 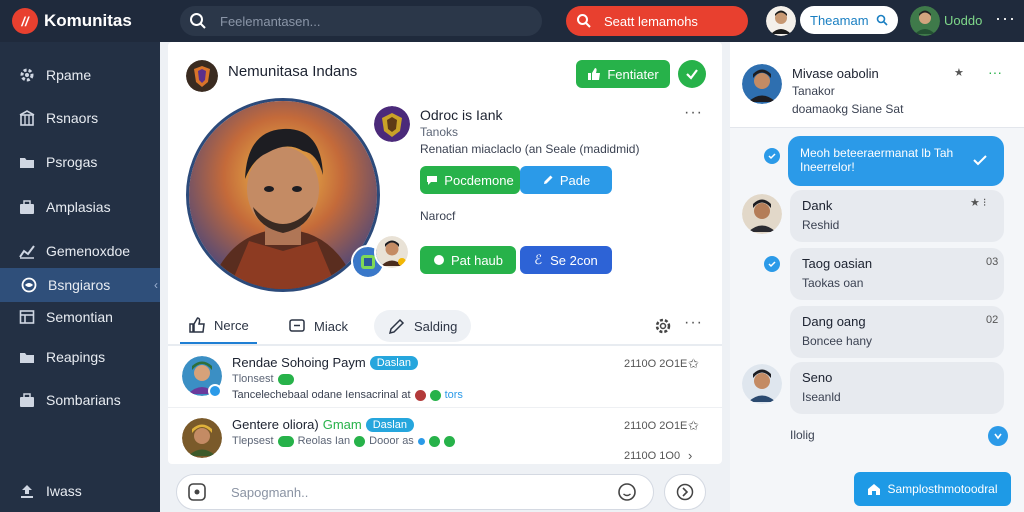 What do you see at coordinates (896, 161) in the screenshot?
I see `message-bubble-outgoing: Meoh beteeraermanat lb Tah Ineerrelor!` at bounding box center [896, 161].